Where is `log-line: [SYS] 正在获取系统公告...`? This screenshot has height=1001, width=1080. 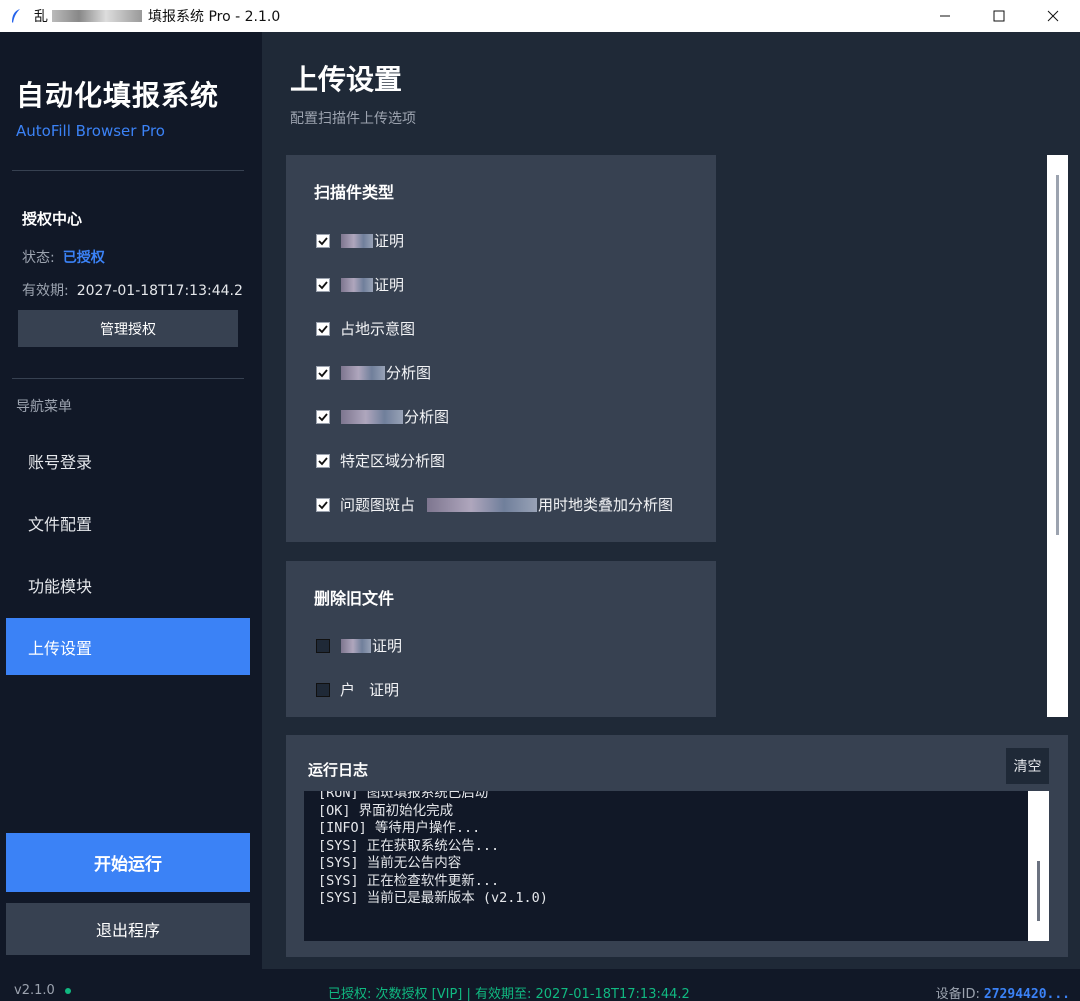 log-line: [SYS] 正在获取系统公告... is located at coordinates (409, 845).